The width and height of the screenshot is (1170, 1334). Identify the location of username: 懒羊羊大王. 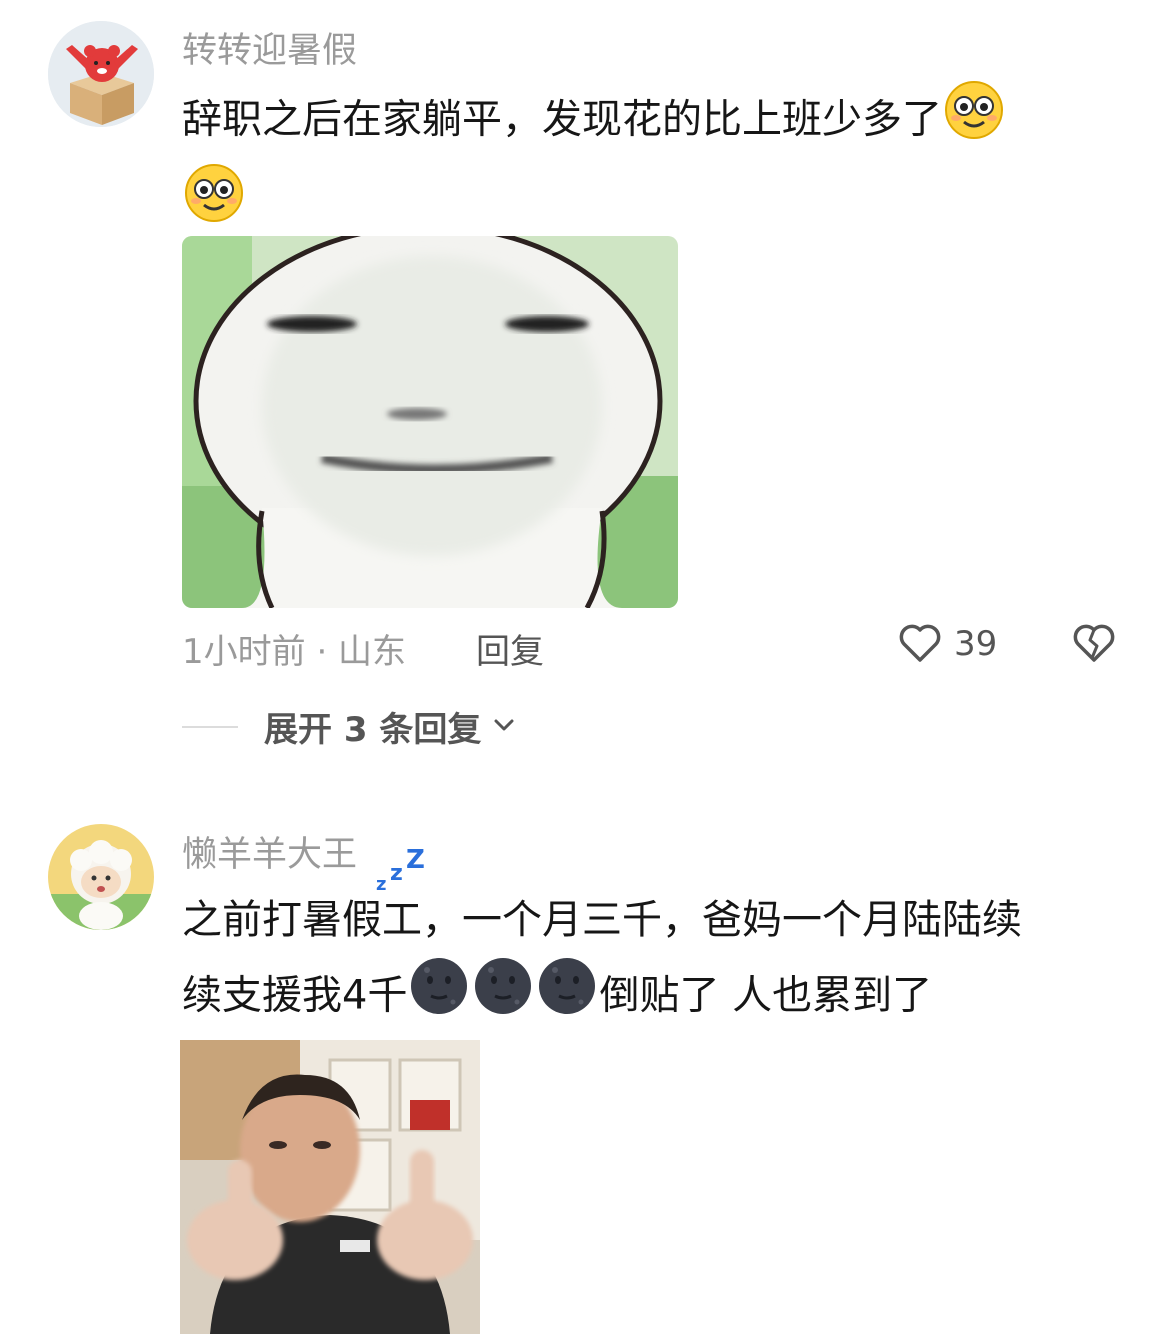
(269, 851).